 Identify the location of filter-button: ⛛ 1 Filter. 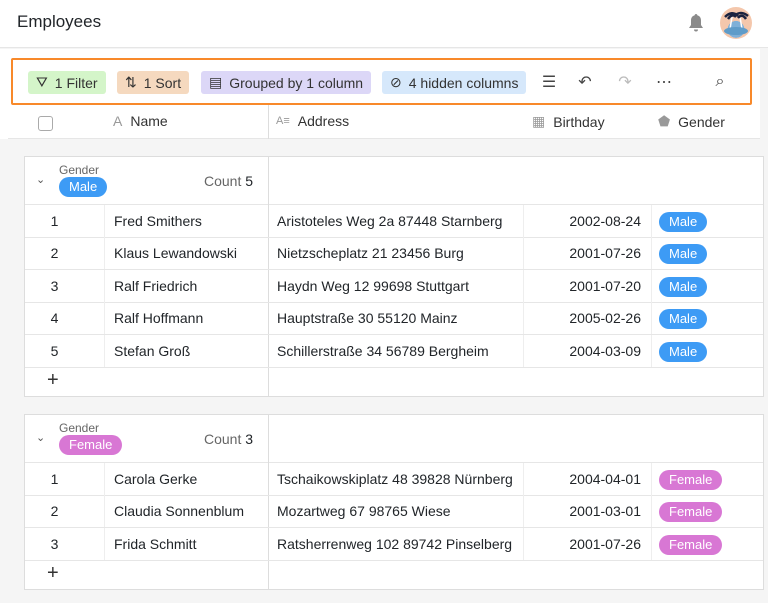
(67, 82).